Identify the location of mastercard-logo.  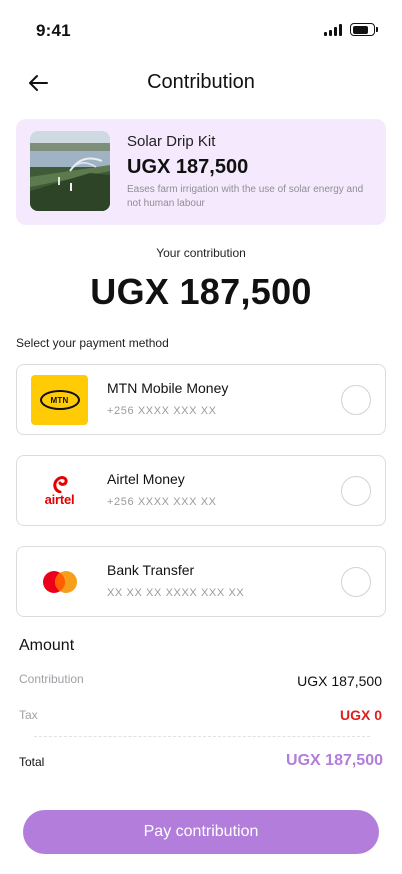
(59, 582).